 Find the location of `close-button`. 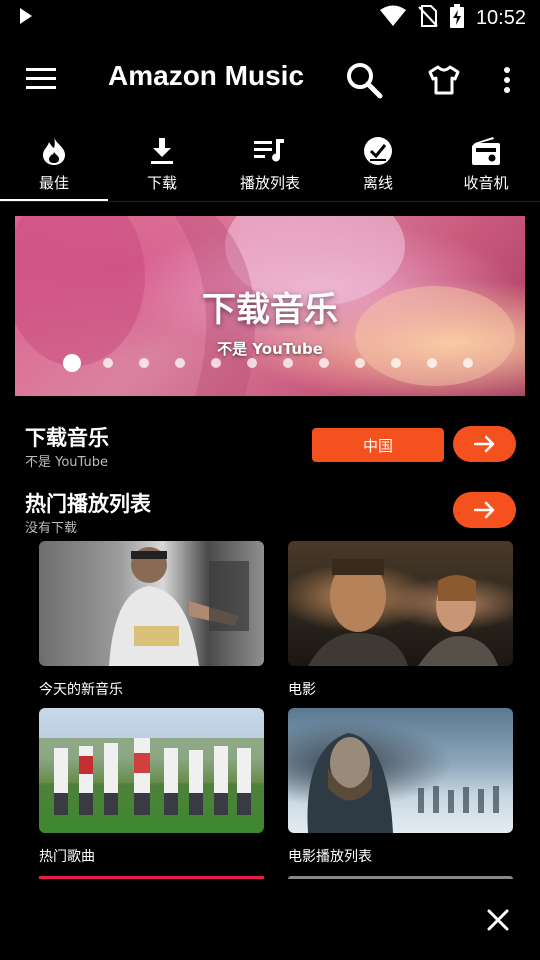

close-button is located at coordinates (498, 920).